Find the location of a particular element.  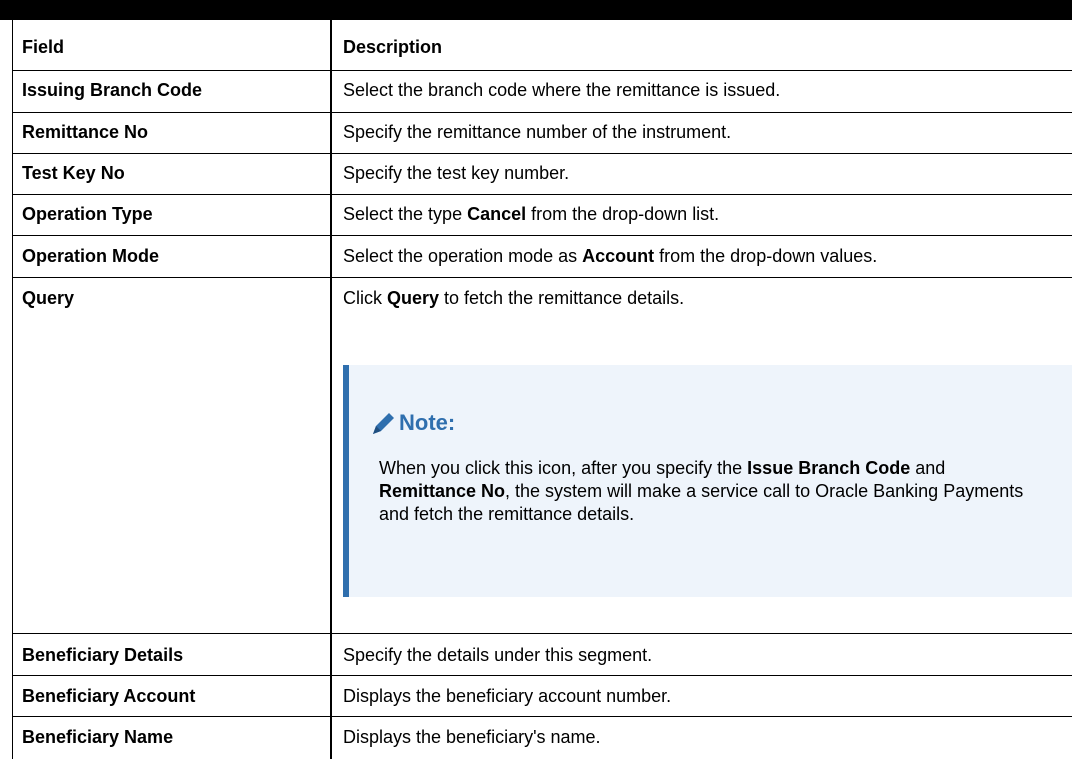

field-remittance-no: Remittance No is located at coordinates (85, 132).